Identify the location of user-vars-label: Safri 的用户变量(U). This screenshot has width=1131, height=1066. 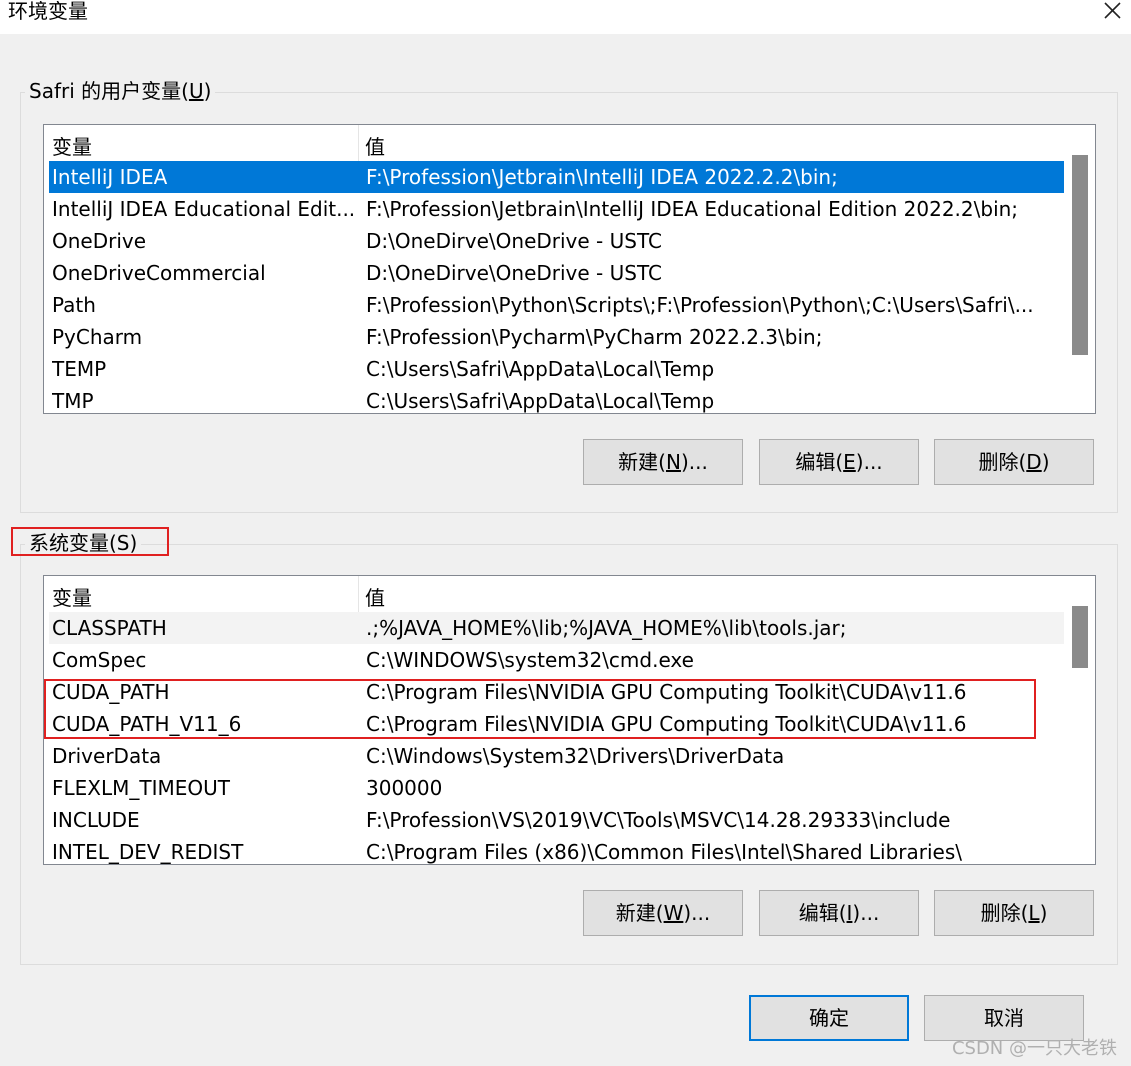
(120, 91).